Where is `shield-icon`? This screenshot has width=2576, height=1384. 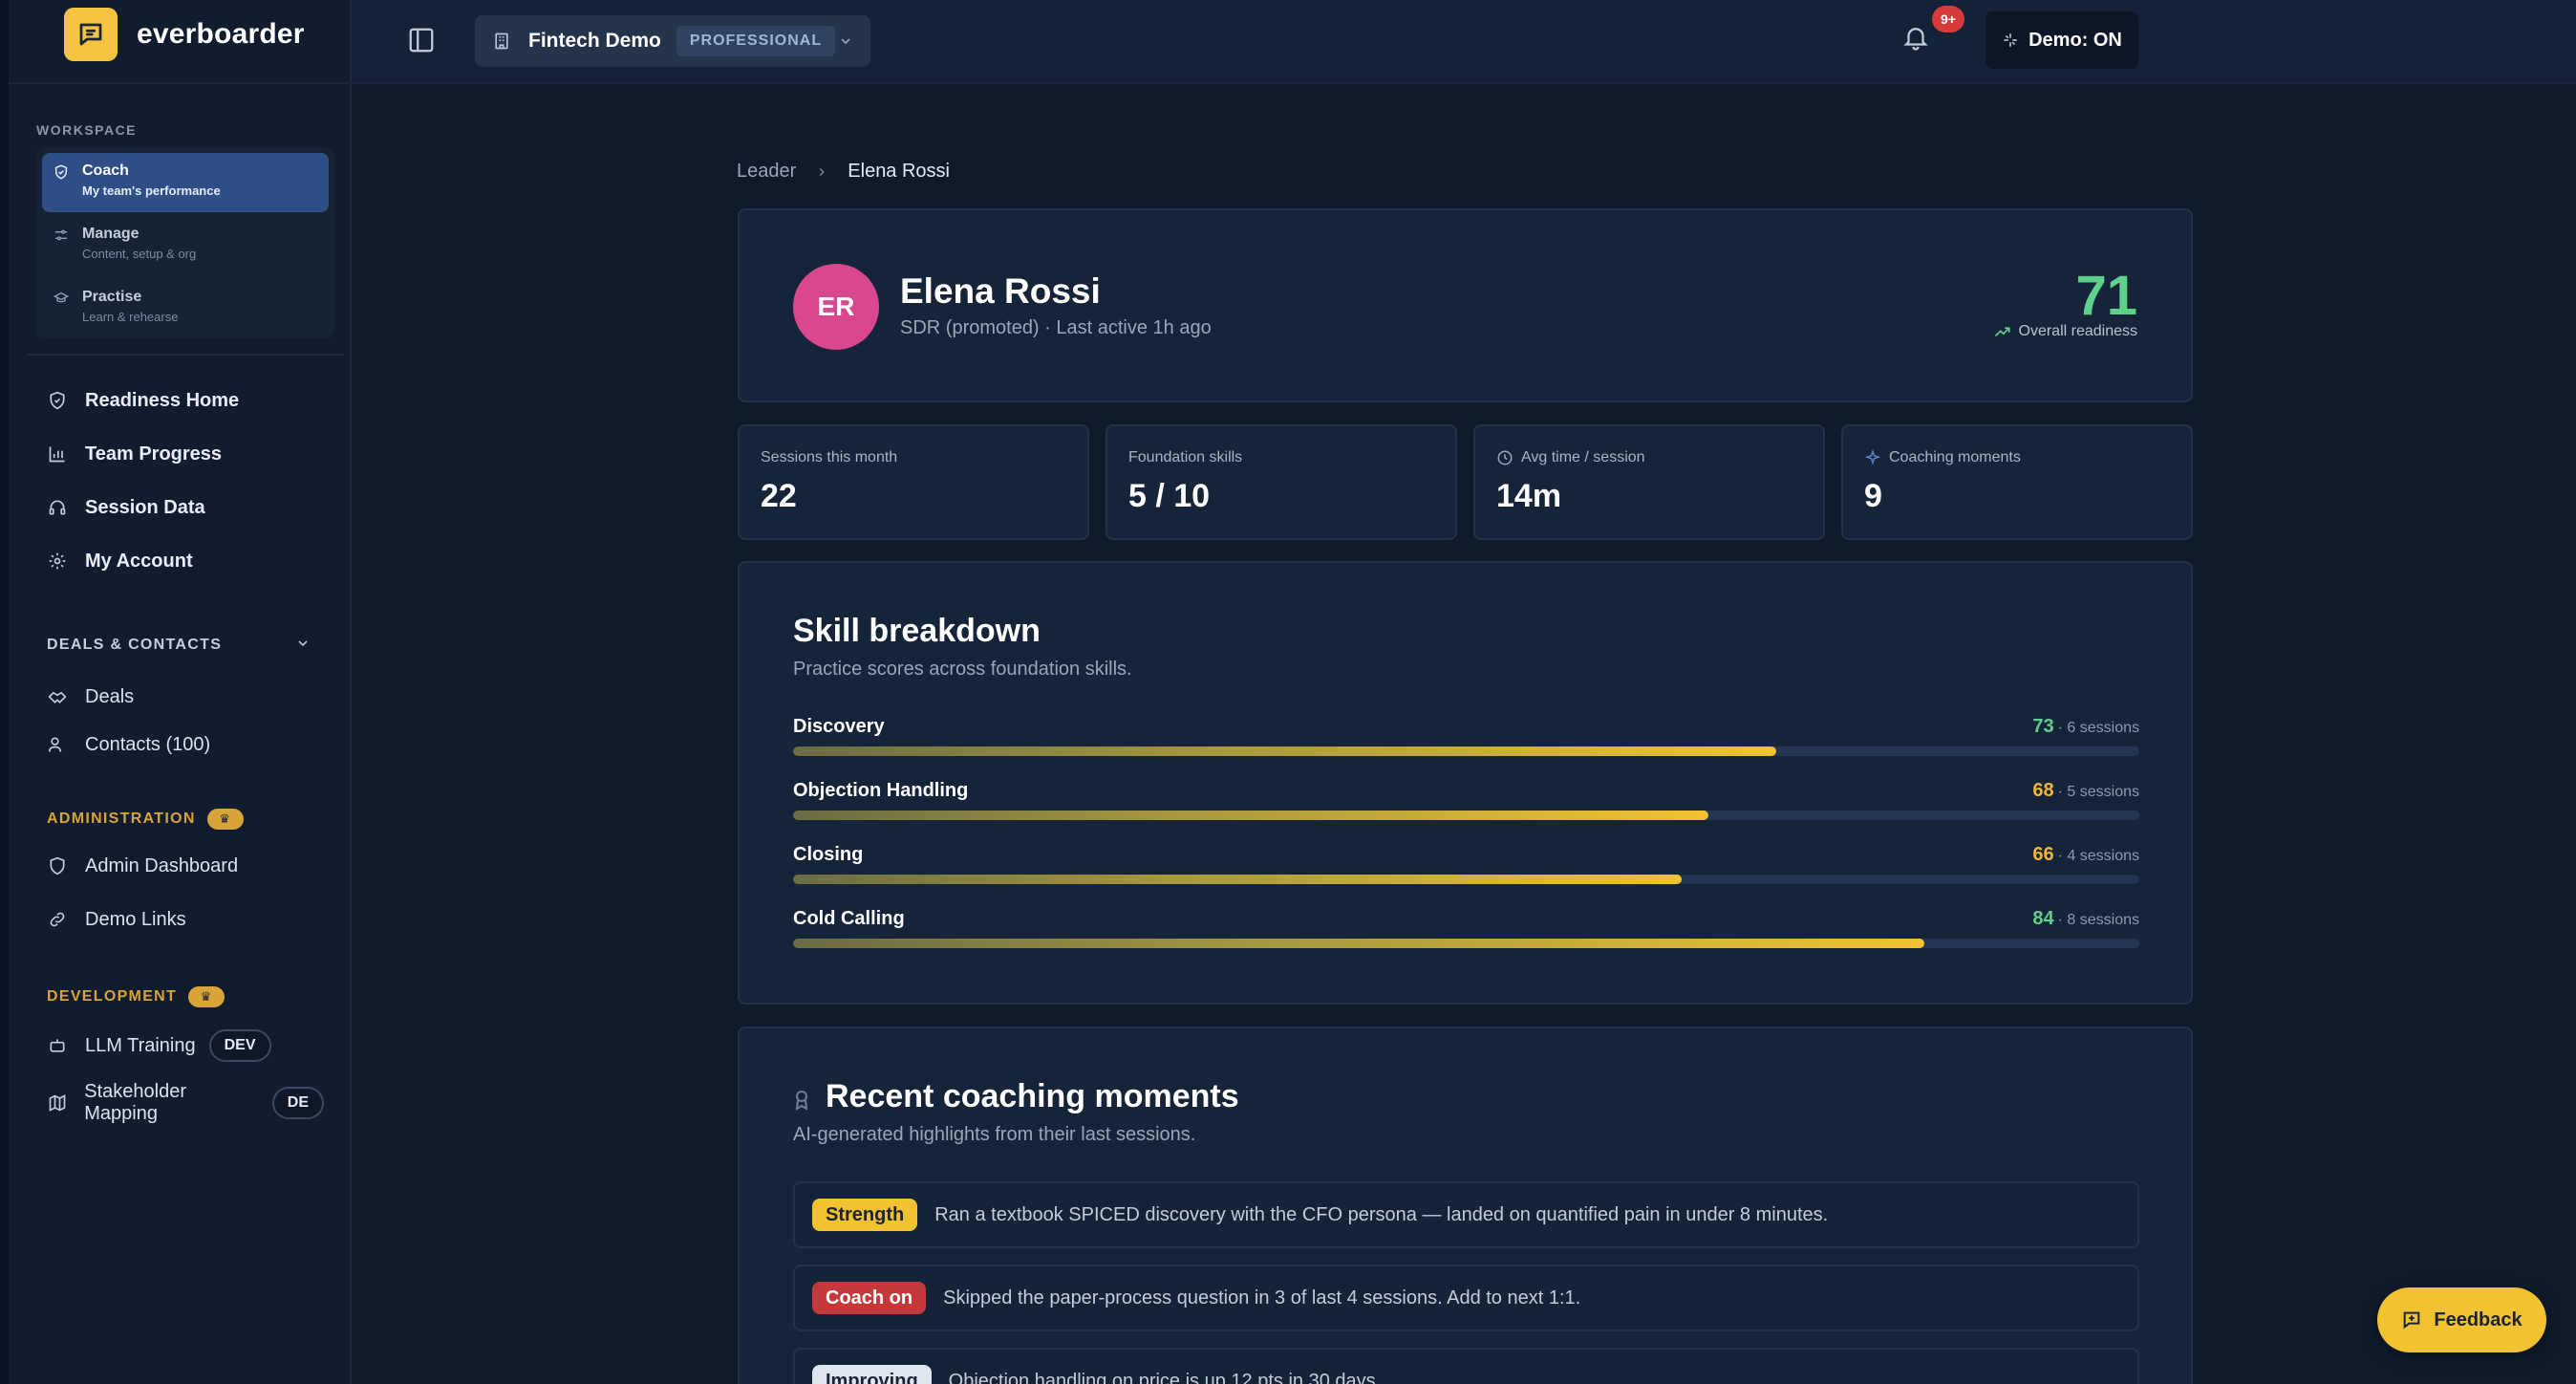 shield-icon is located at coordinates (57, 865).